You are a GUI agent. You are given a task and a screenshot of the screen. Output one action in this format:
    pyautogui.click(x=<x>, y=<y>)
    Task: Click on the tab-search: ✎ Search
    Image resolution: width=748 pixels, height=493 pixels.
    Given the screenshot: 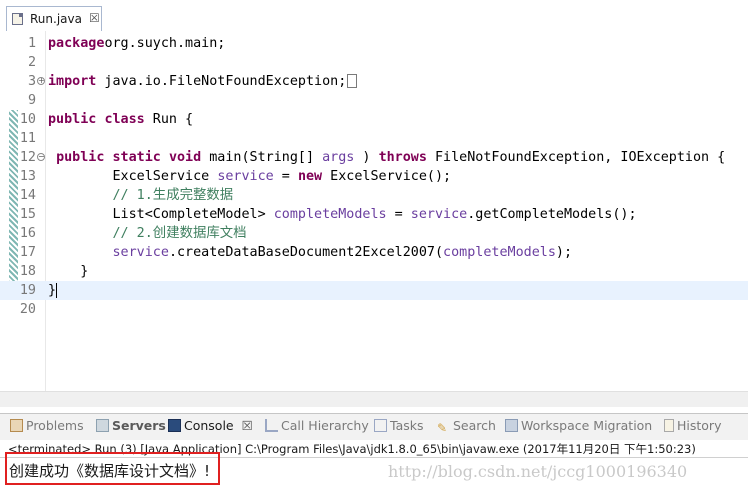 What is the action you would take?
    pyautogui.click(x=466, y=427)
    